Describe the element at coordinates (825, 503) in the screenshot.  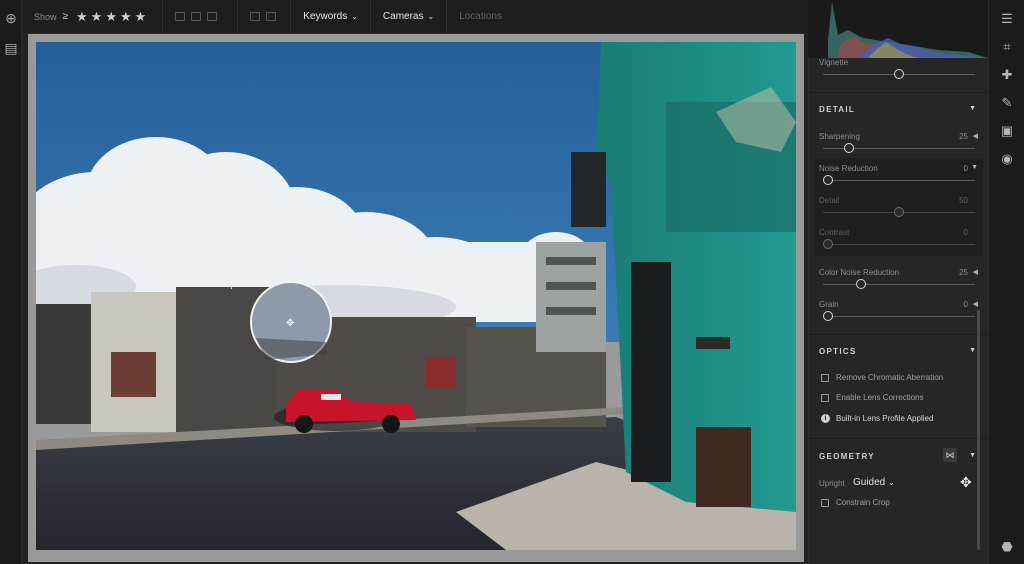
I see `constrain-crop-checkbox` at that location.